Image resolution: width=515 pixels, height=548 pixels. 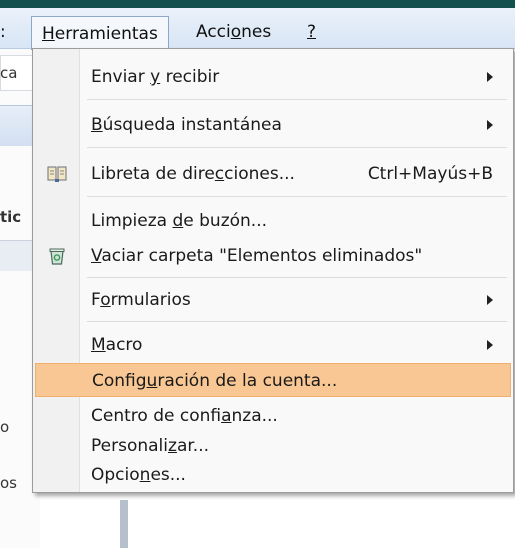 I want to click on menu-item-libreta-direcciones: Libreta de direcciones... Ctrl+Mayús+B, so click(x=273, y=174).